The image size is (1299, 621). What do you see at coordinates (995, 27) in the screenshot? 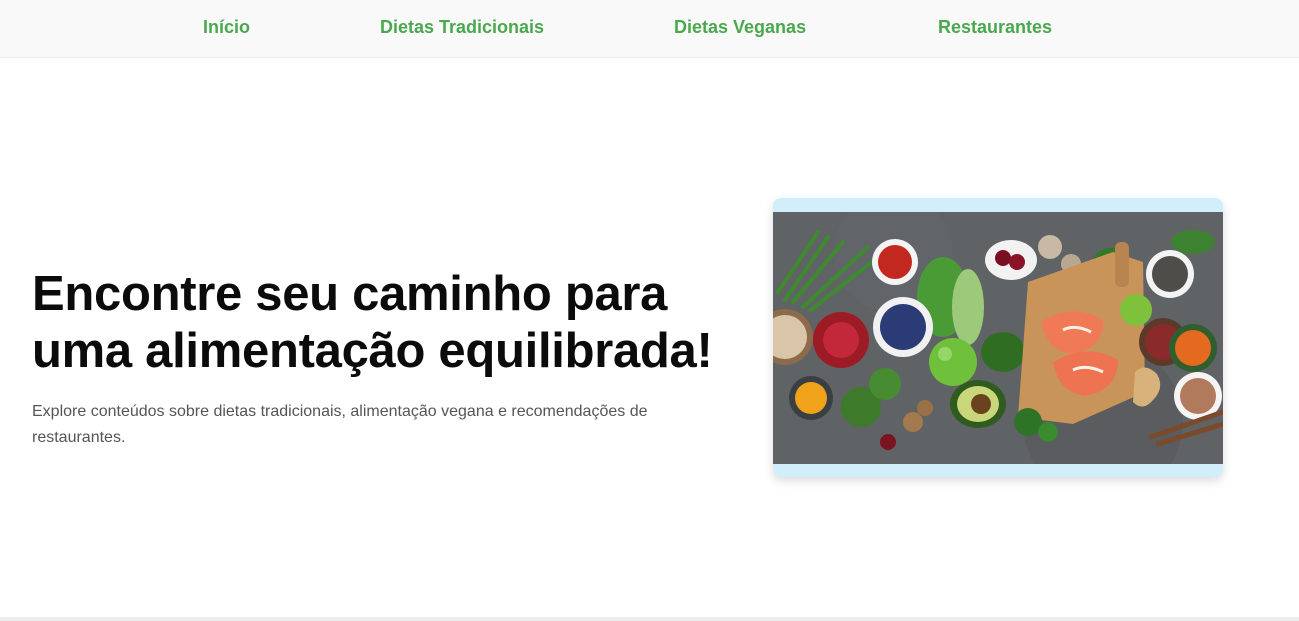
I see `nav-link-restaurantes: Restaurantes` at bounding box center [995, 27].